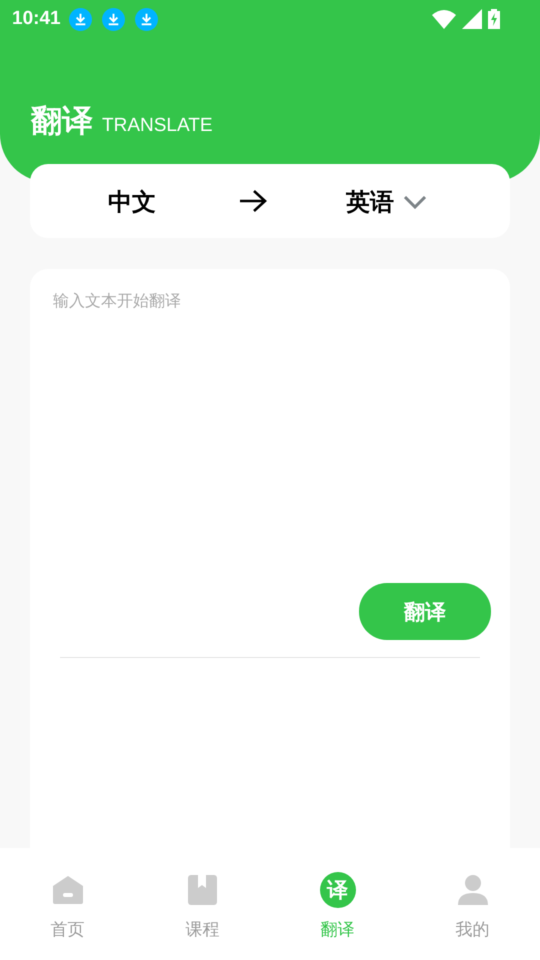  Describe the element at coordinates (157, 126) in the screenshot. I see `page-subtitle: TRANSLATE` at that location.